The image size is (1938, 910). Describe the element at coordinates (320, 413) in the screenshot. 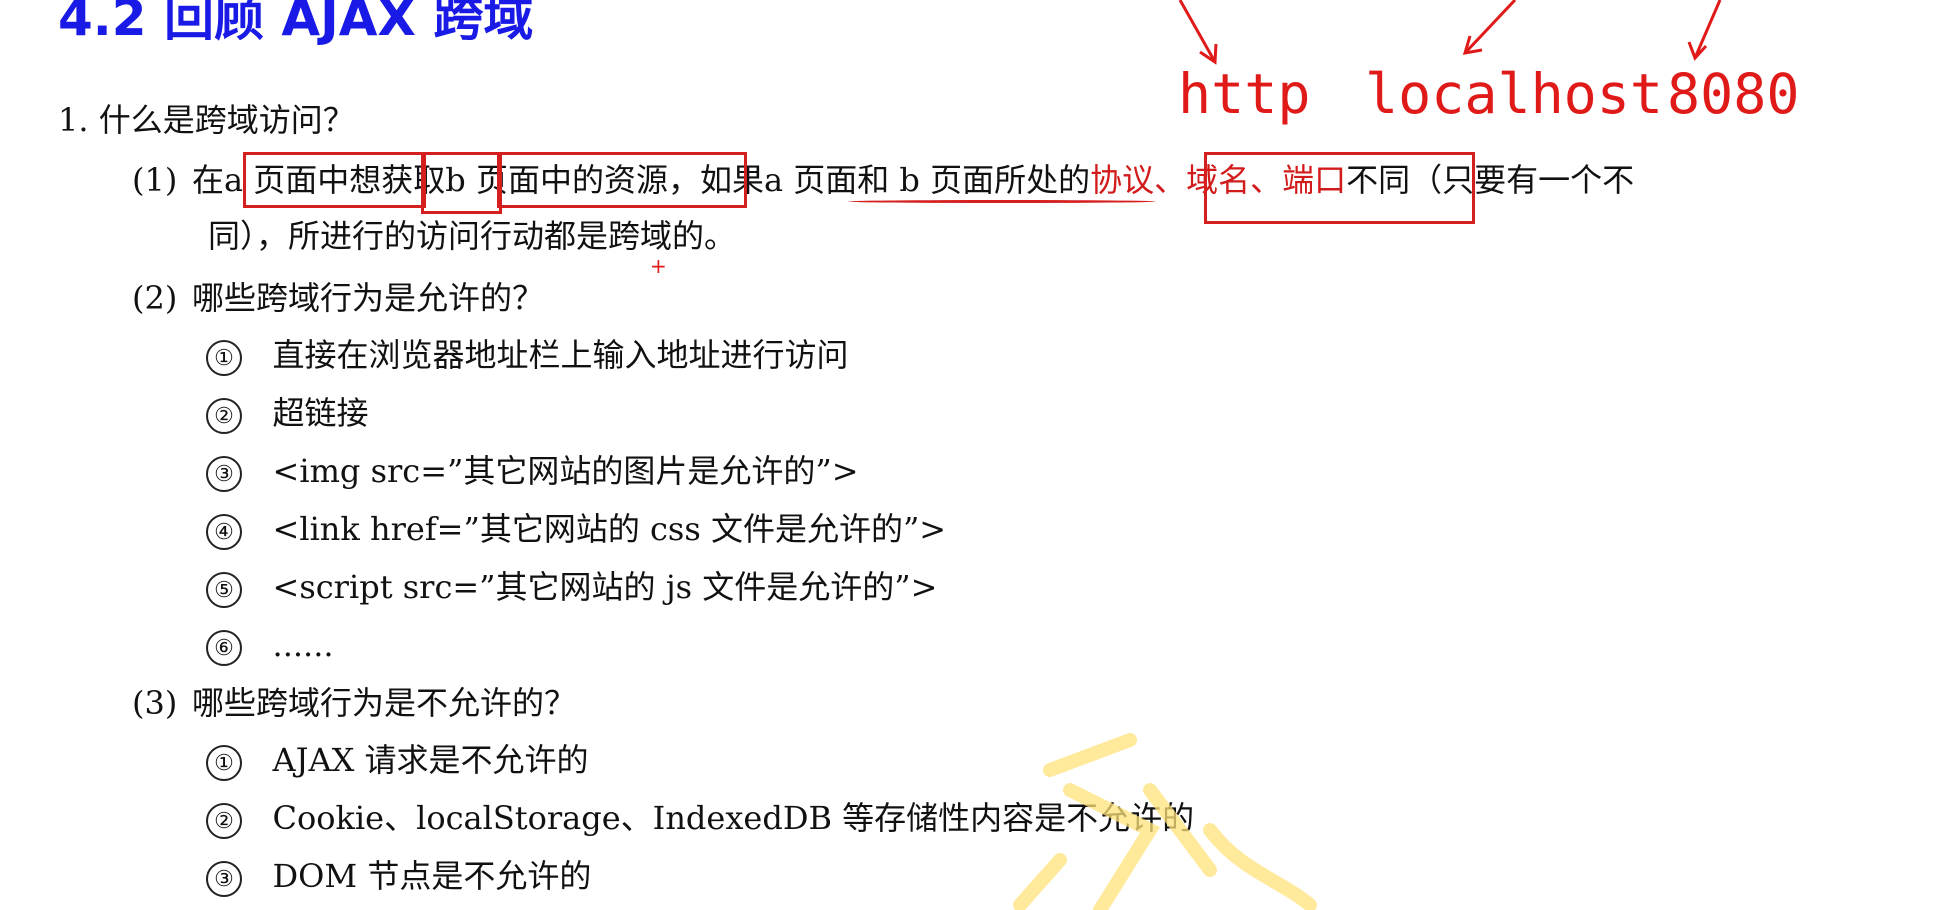

I see `allowed-text-2: 超链接` at that location.